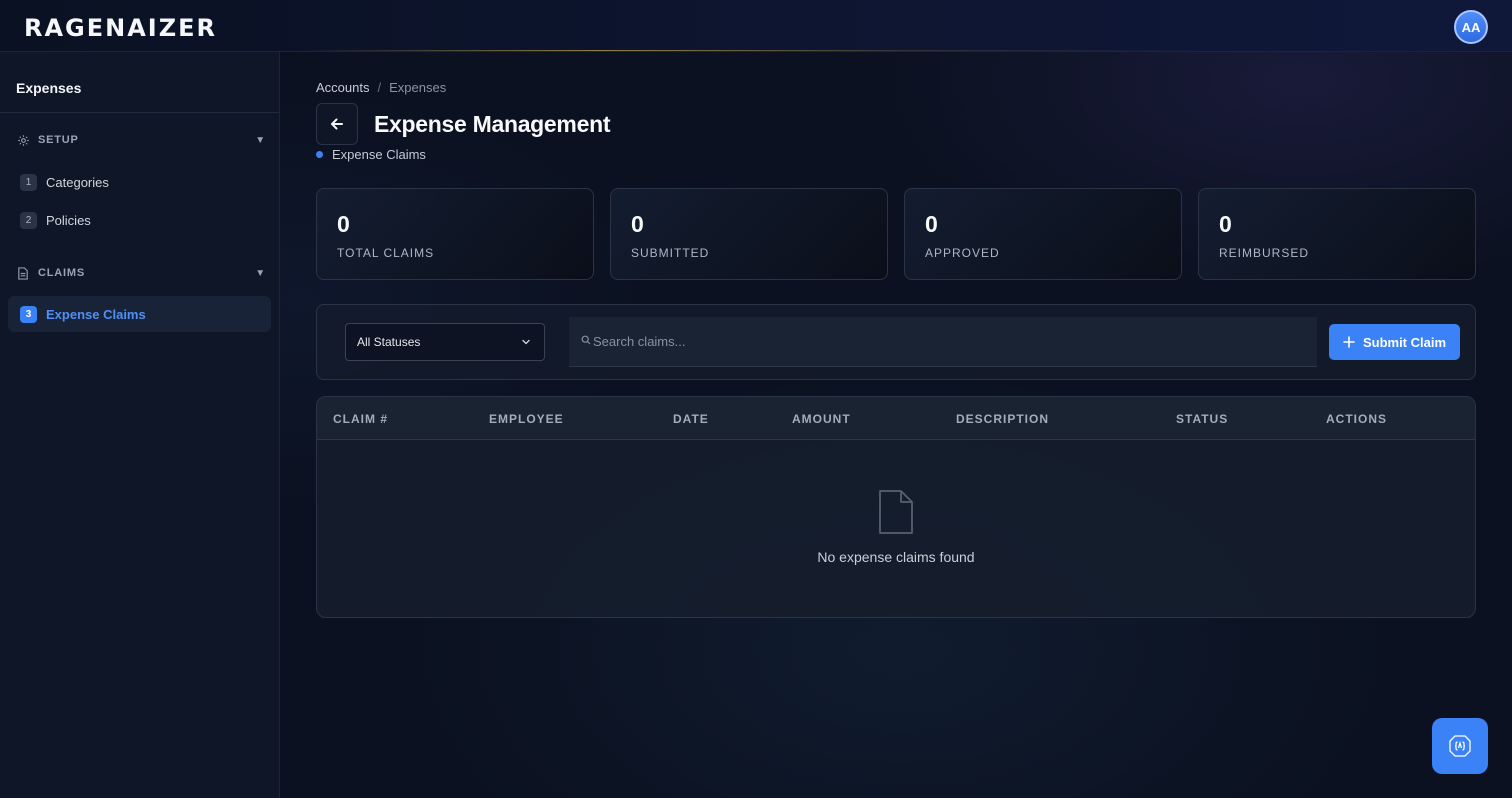 The image size is (1512, 798). Describe the element at coordinates (58, 140) in the screenshot. I see `section-label: SETUP` at that location.